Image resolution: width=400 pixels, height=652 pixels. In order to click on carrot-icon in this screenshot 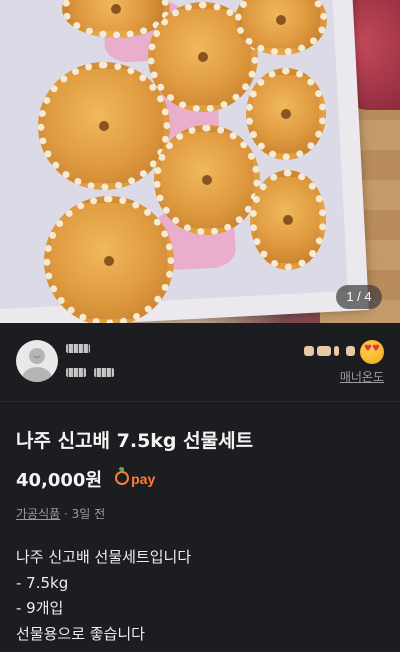, I will do `click(122, 476)`.